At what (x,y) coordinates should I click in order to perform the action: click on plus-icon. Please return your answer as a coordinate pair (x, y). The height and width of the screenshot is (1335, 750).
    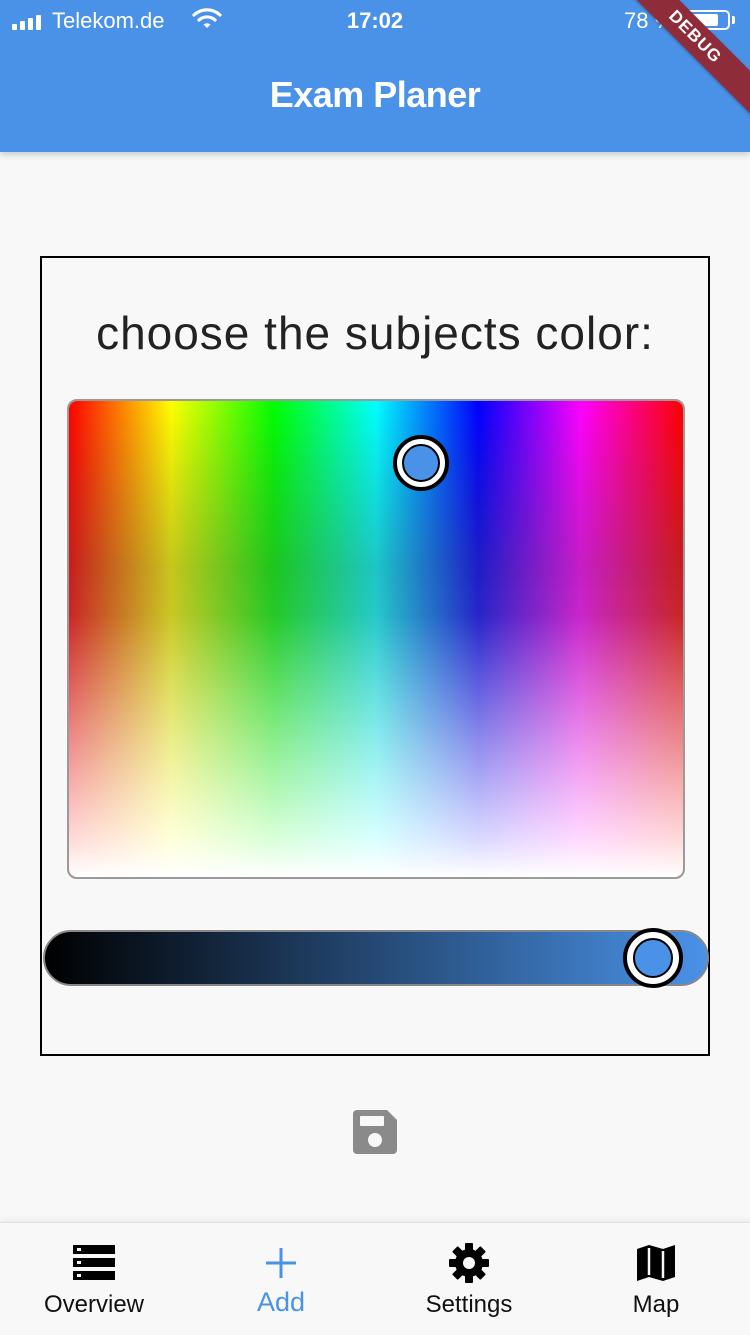
    Looking at the image, I should click on (281, 1263).